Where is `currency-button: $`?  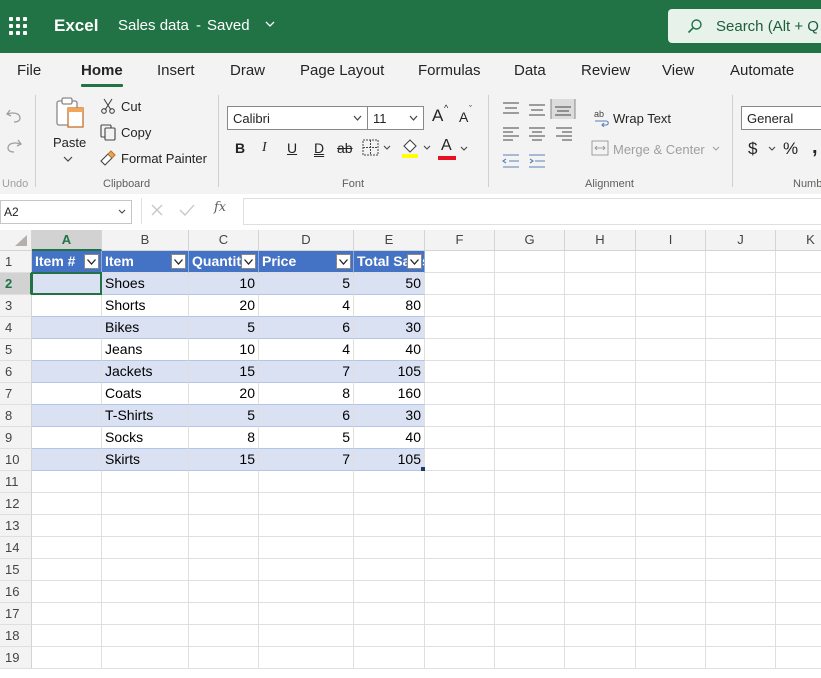
currency-button: $ is located at coordinates (752, 149).